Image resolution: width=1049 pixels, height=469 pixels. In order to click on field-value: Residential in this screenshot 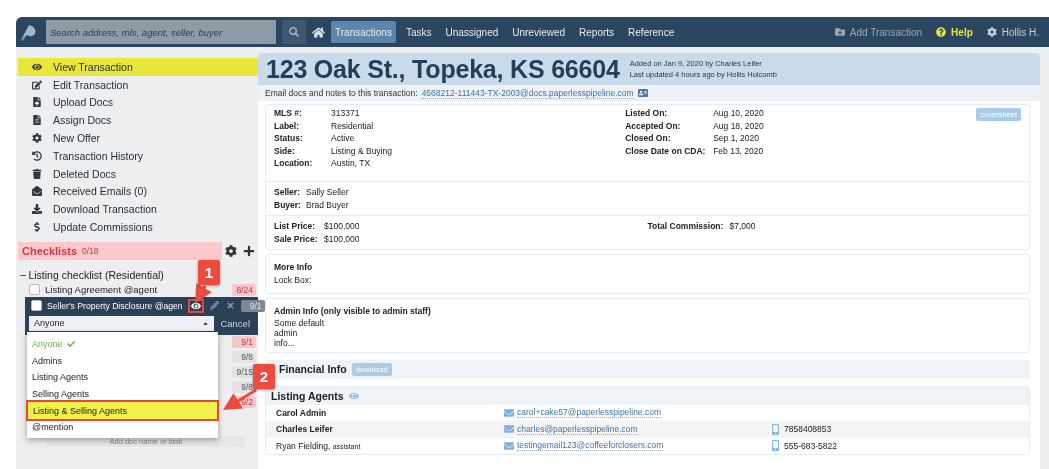, I will do `click(353, 125)`.